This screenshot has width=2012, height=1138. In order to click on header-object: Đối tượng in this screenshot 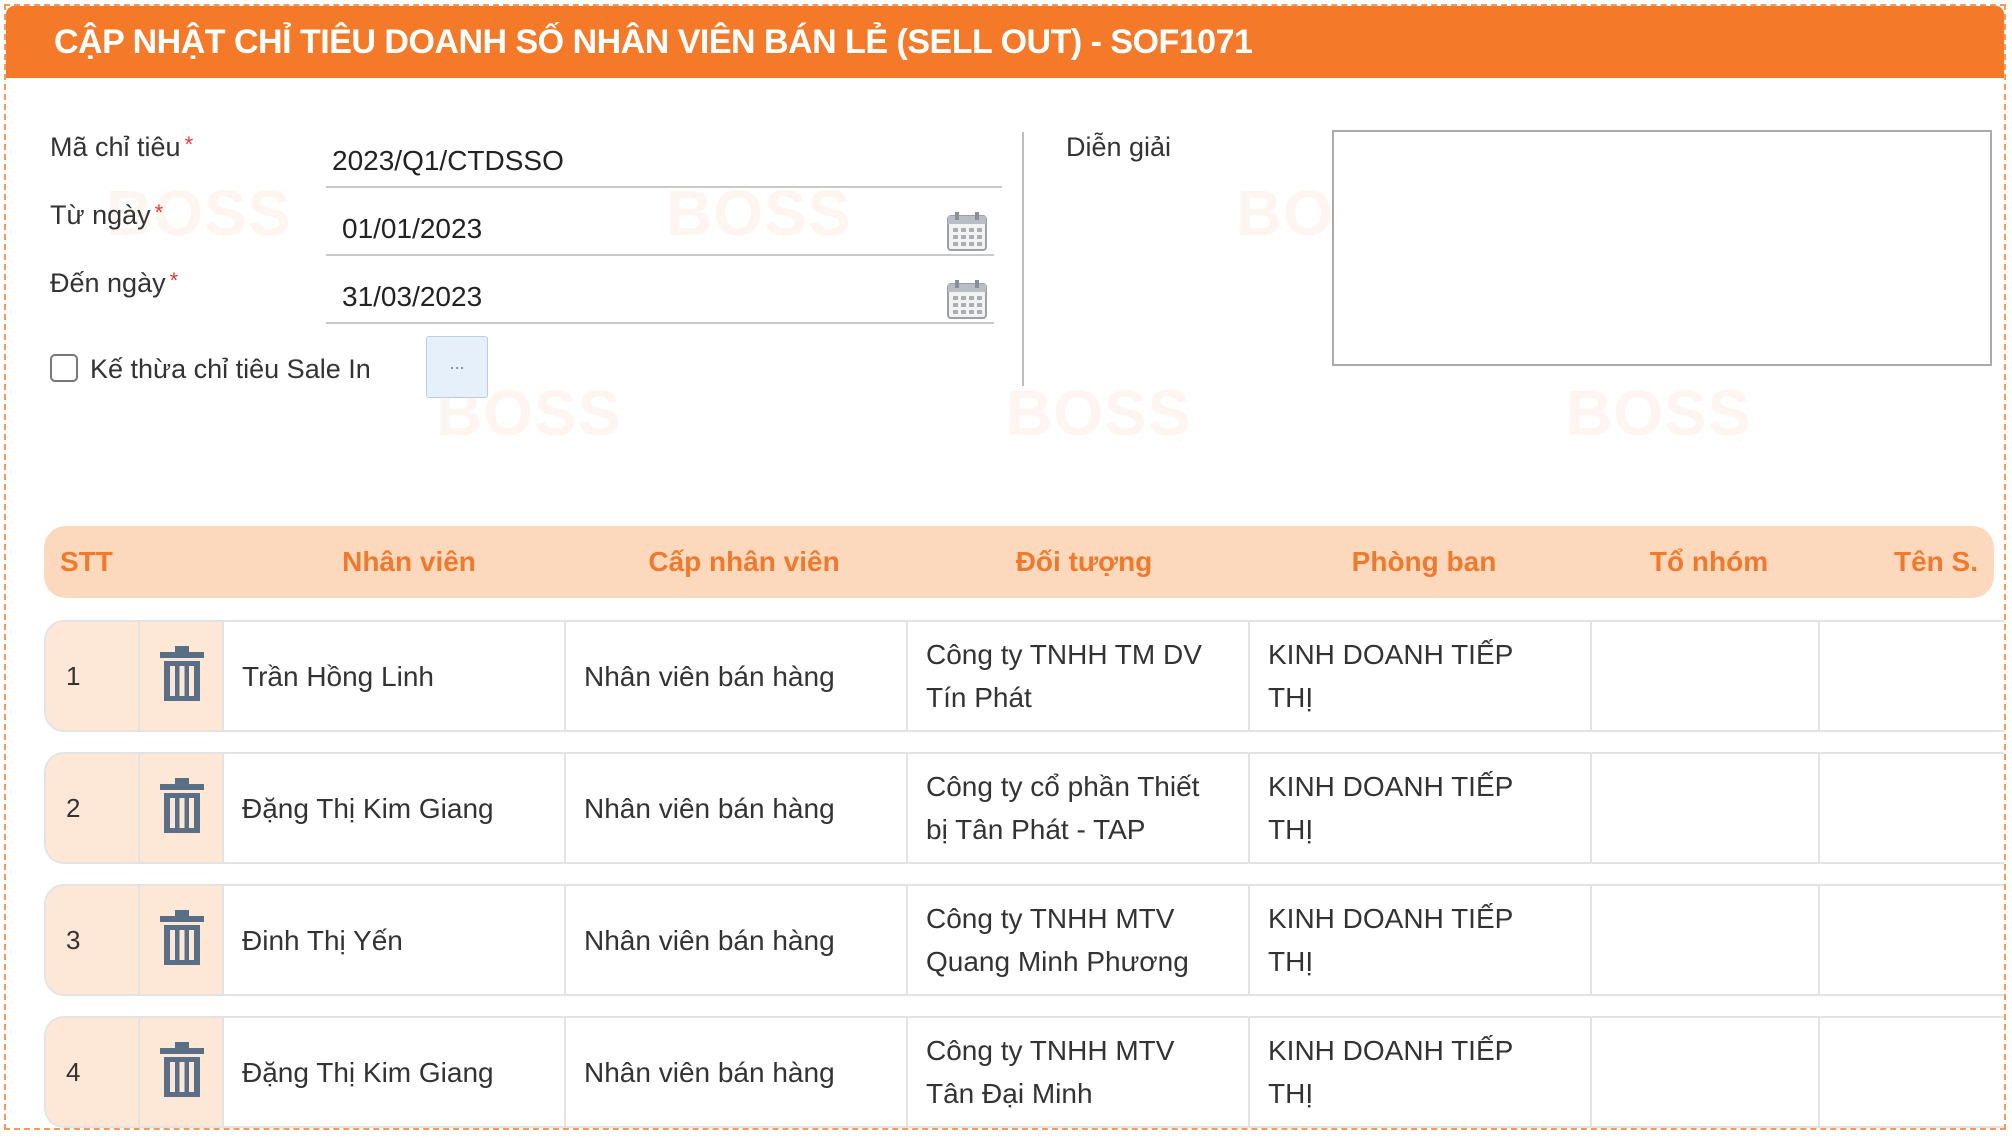, I will do `click(1084, 562)`.